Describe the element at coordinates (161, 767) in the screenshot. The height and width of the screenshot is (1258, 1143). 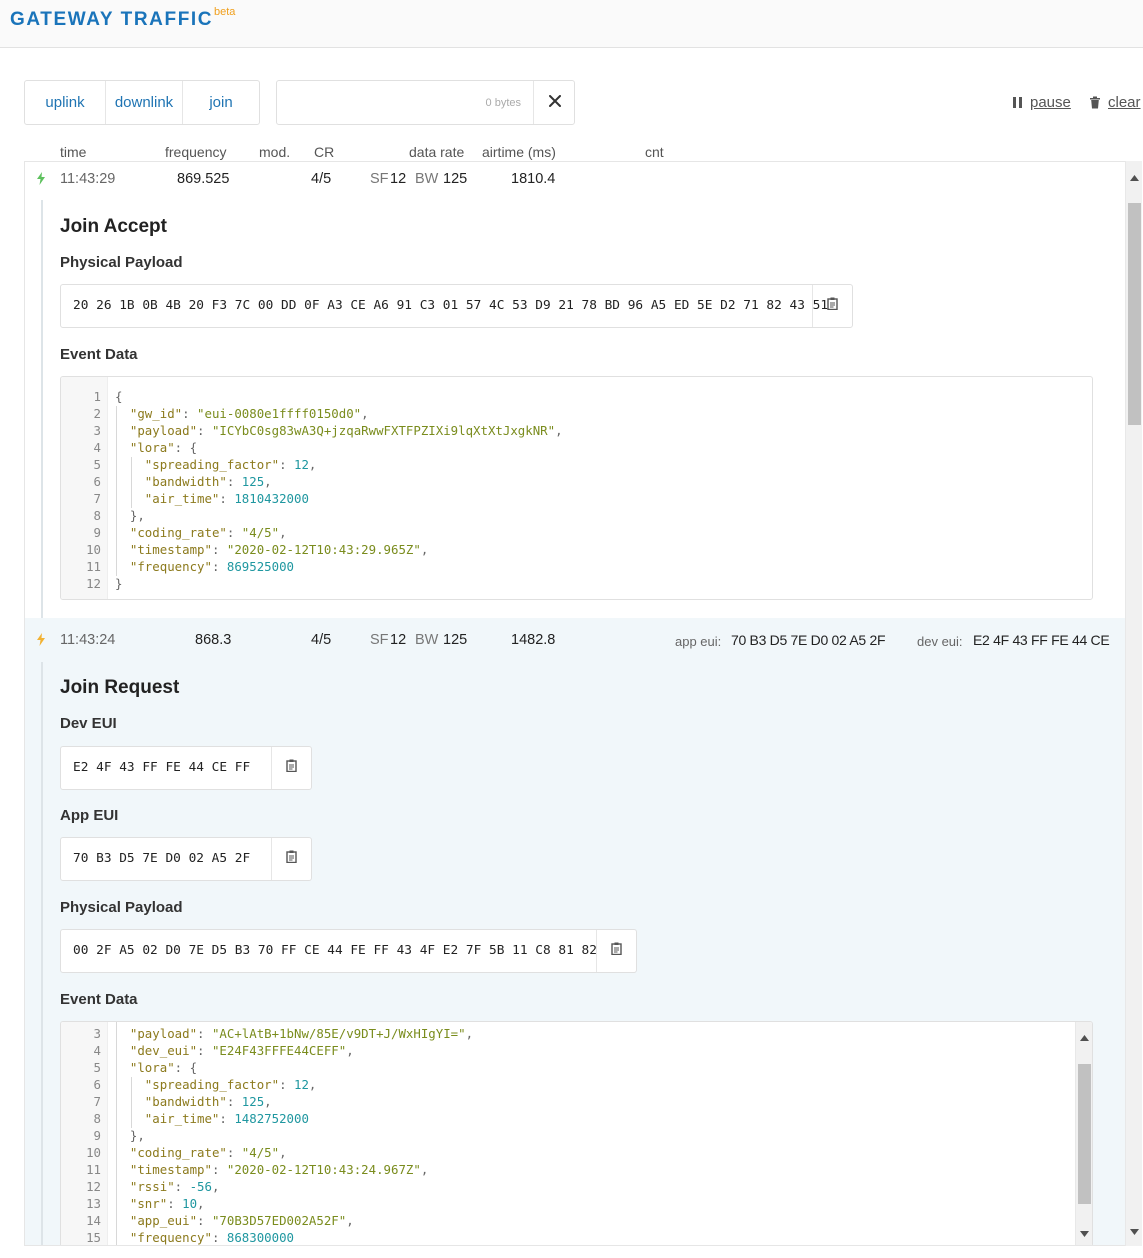
I see `dev-eui-field-value: E2 4F 43 FF FE 44 CE FF` at that location.